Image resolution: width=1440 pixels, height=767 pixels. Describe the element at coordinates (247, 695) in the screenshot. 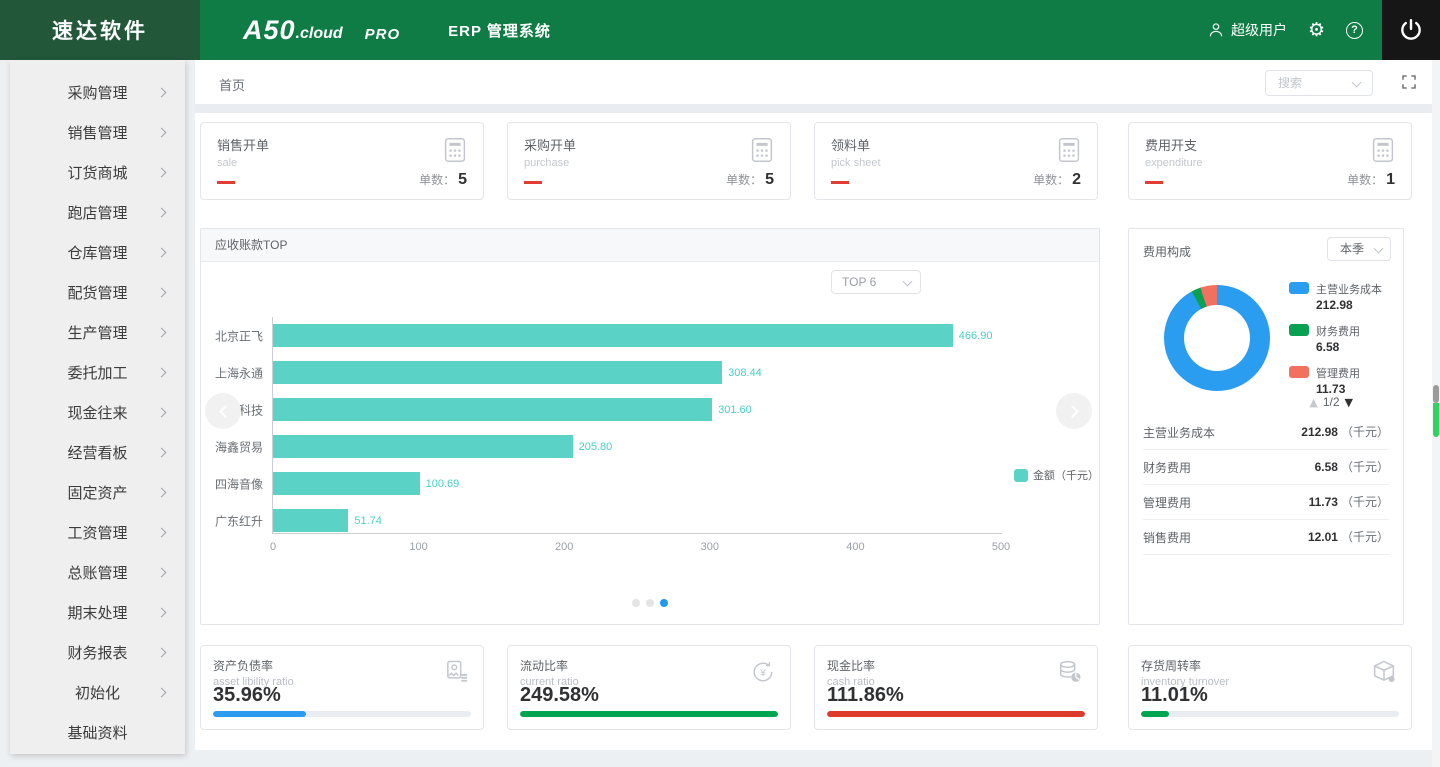

I see `ratio-value: 35.96%` at that location.